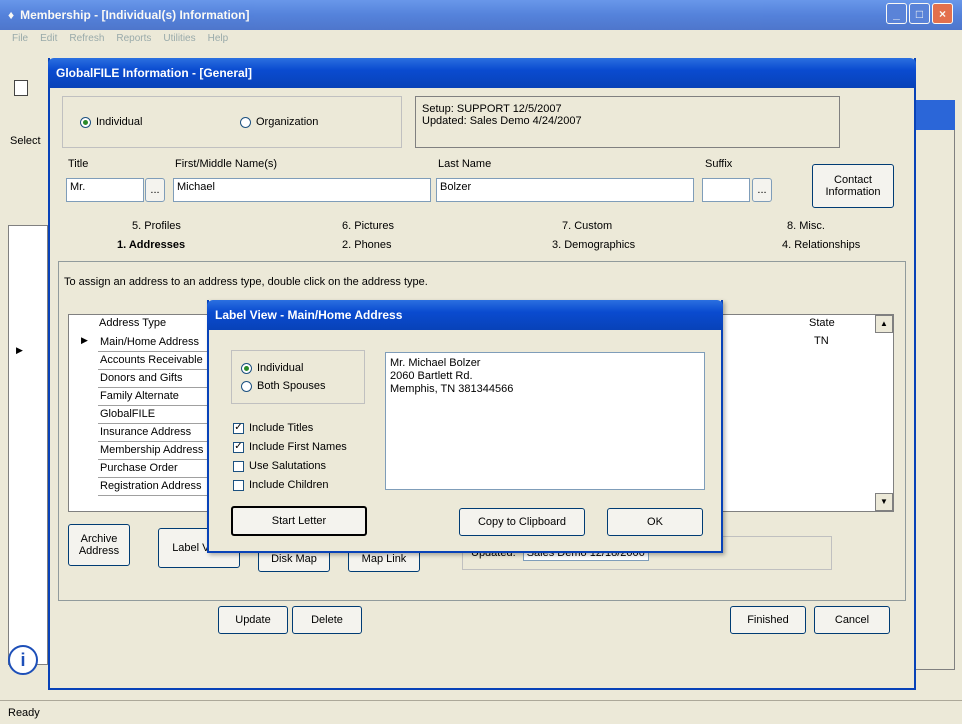 This screenshot has height=724, width=962. What do you see at coordinates (896, 13) in the screenshot?
I see `minimize-icon: _` at bounding box center [896, 13].